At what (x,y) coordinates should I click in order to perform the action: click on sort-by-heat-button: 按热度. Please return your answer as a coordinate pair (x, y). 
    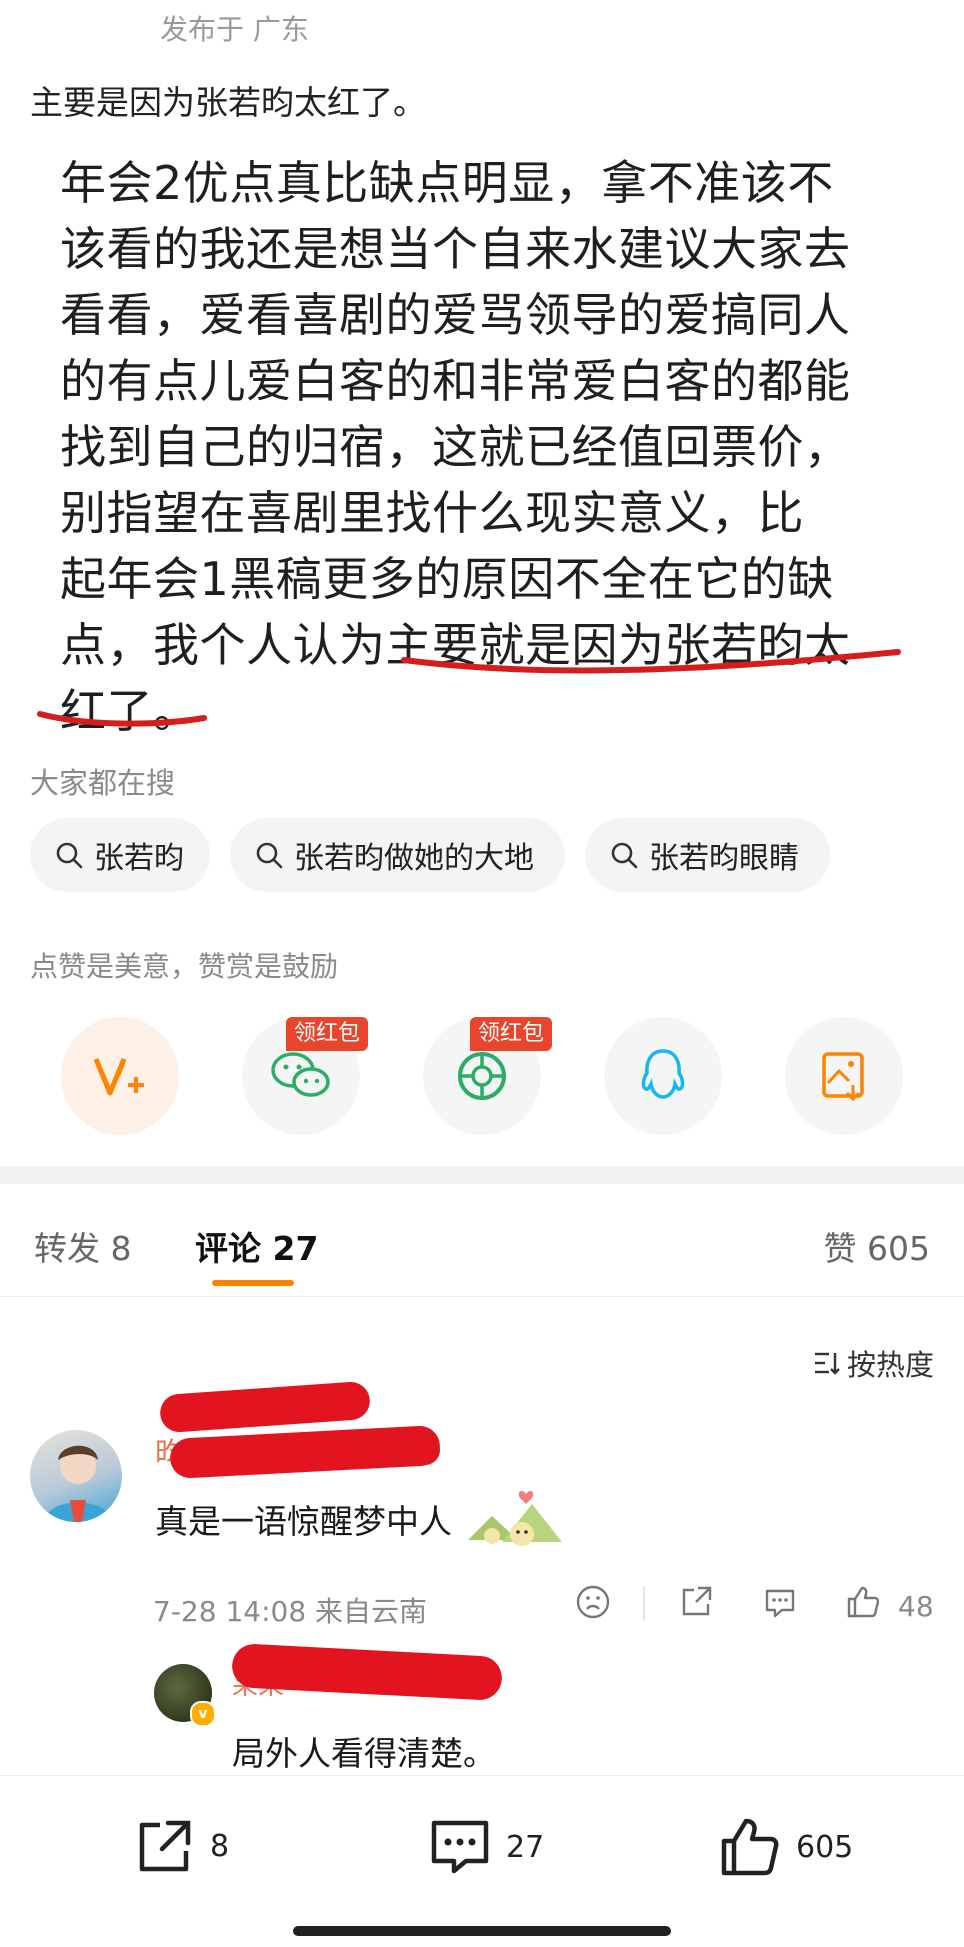
    Looking at the image, I should click on (873, 1363).